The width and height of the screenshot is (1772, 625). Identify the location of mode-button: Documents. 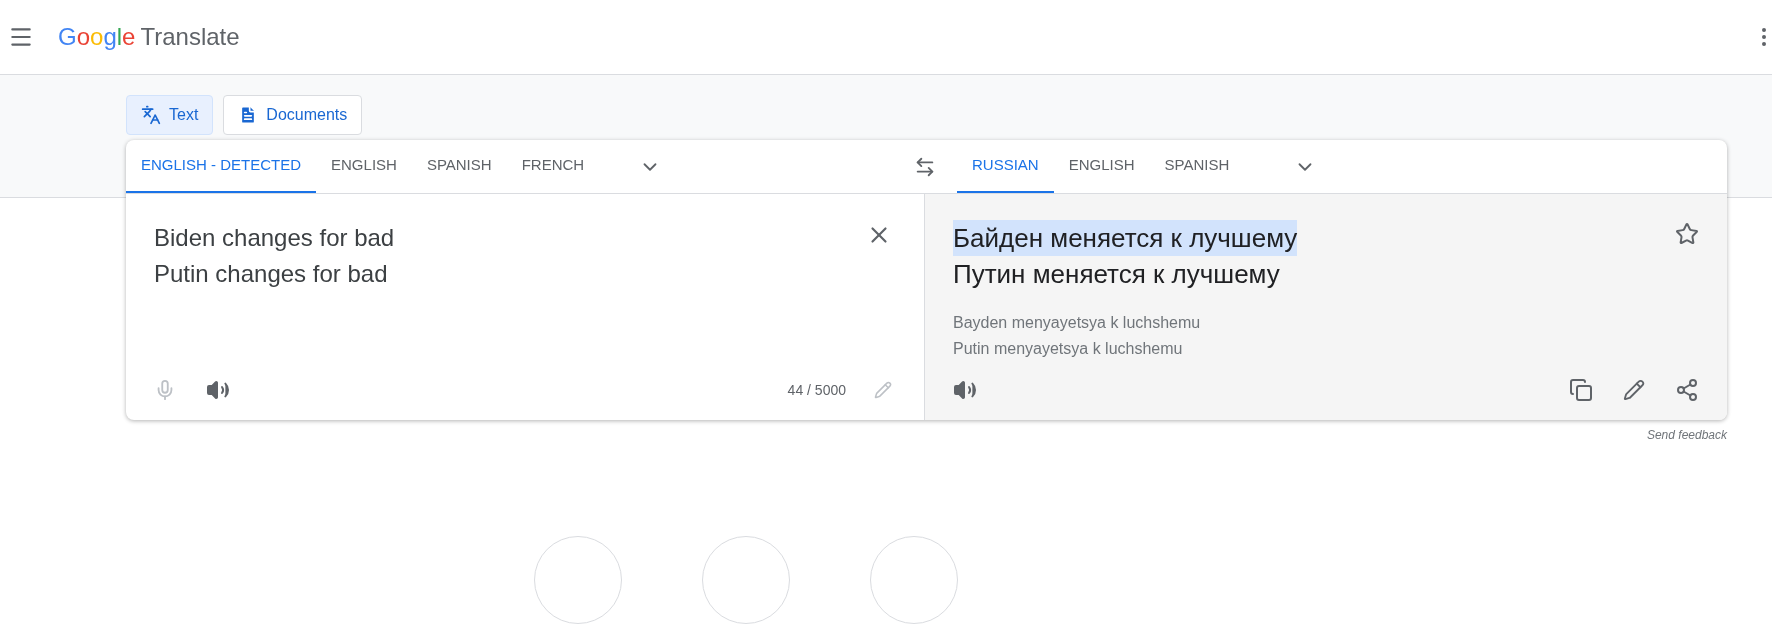
(293, 115).